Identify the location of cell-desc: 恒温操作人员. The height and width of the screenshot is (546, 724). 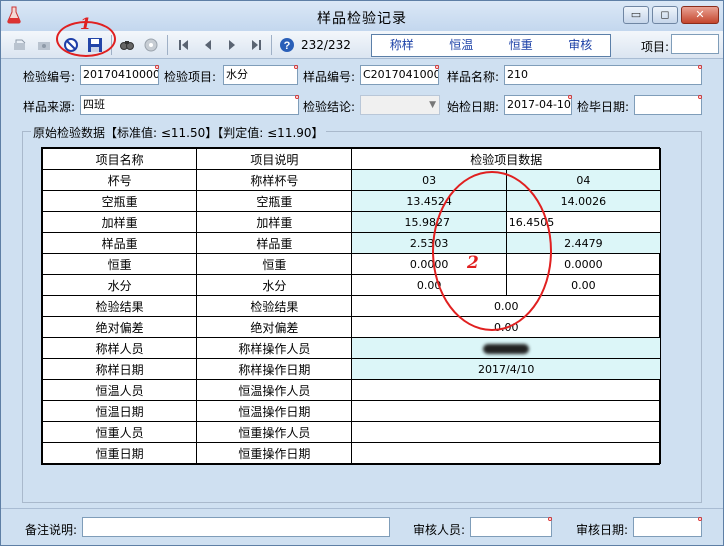
(274, 390).